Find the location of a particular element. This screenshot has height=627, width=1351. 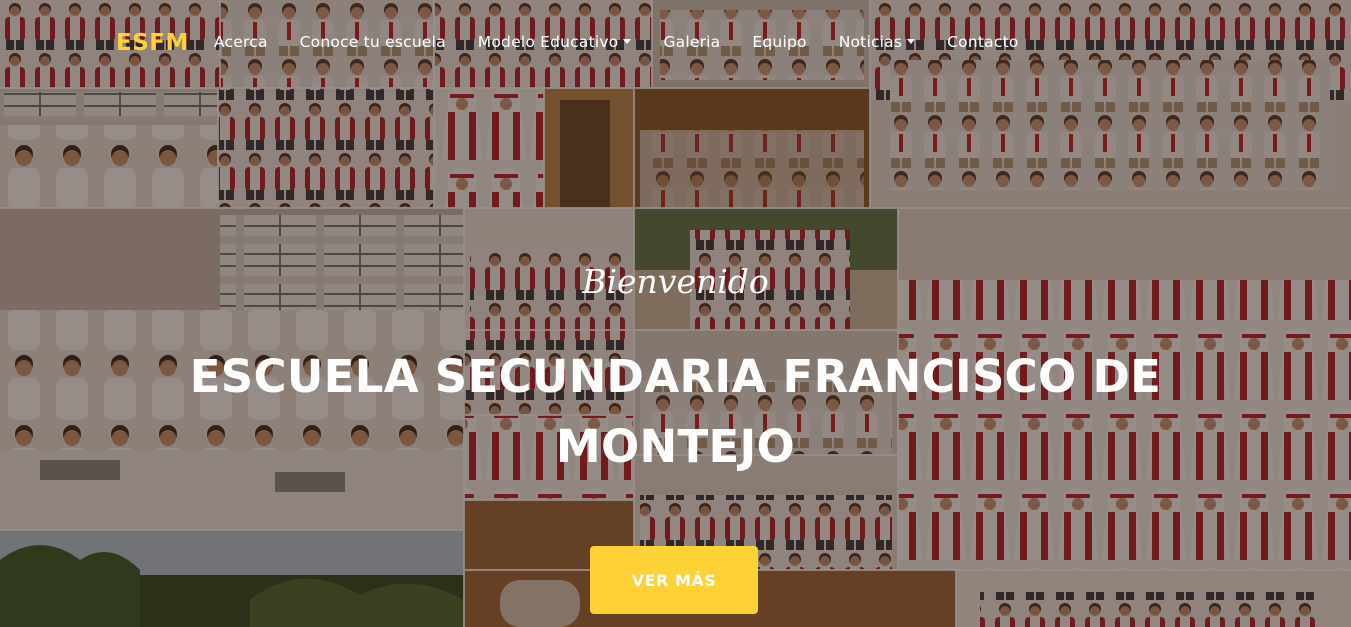

nav-link-label: Noticias is located at coordinates (870, 42).